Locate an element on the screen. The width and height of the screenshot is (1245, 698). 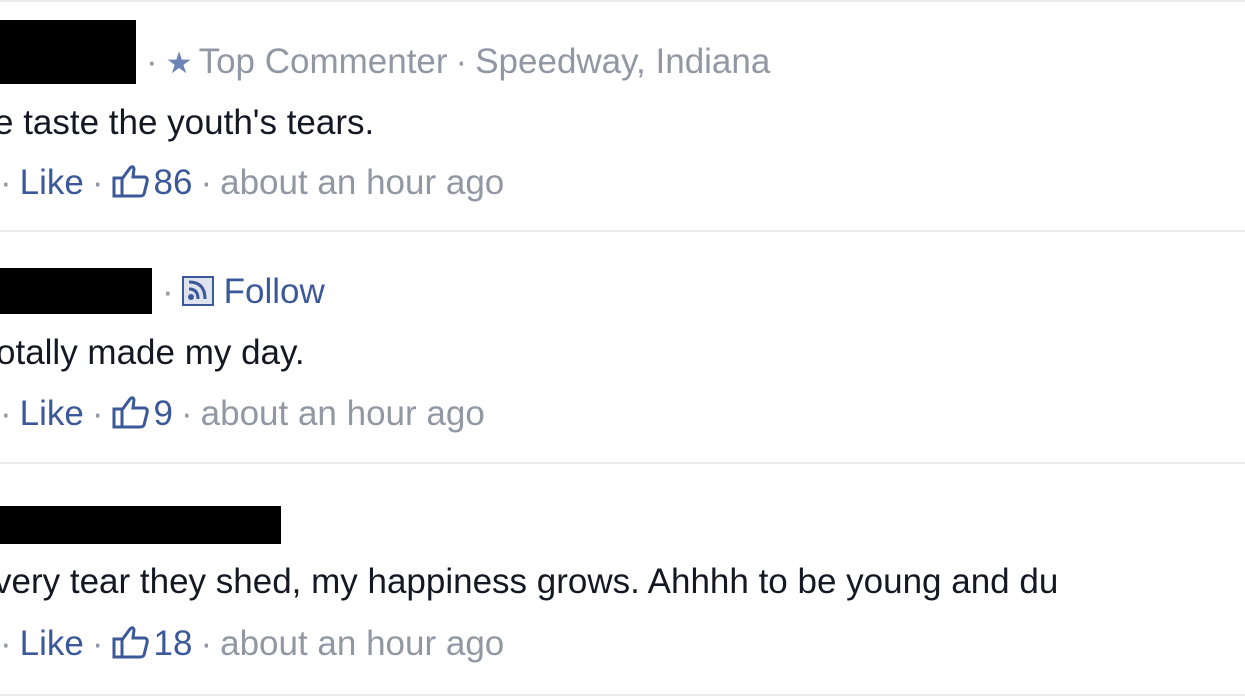
comment-actions: · Like · 86 · about an hour ago is located at coordinates (252, 185).